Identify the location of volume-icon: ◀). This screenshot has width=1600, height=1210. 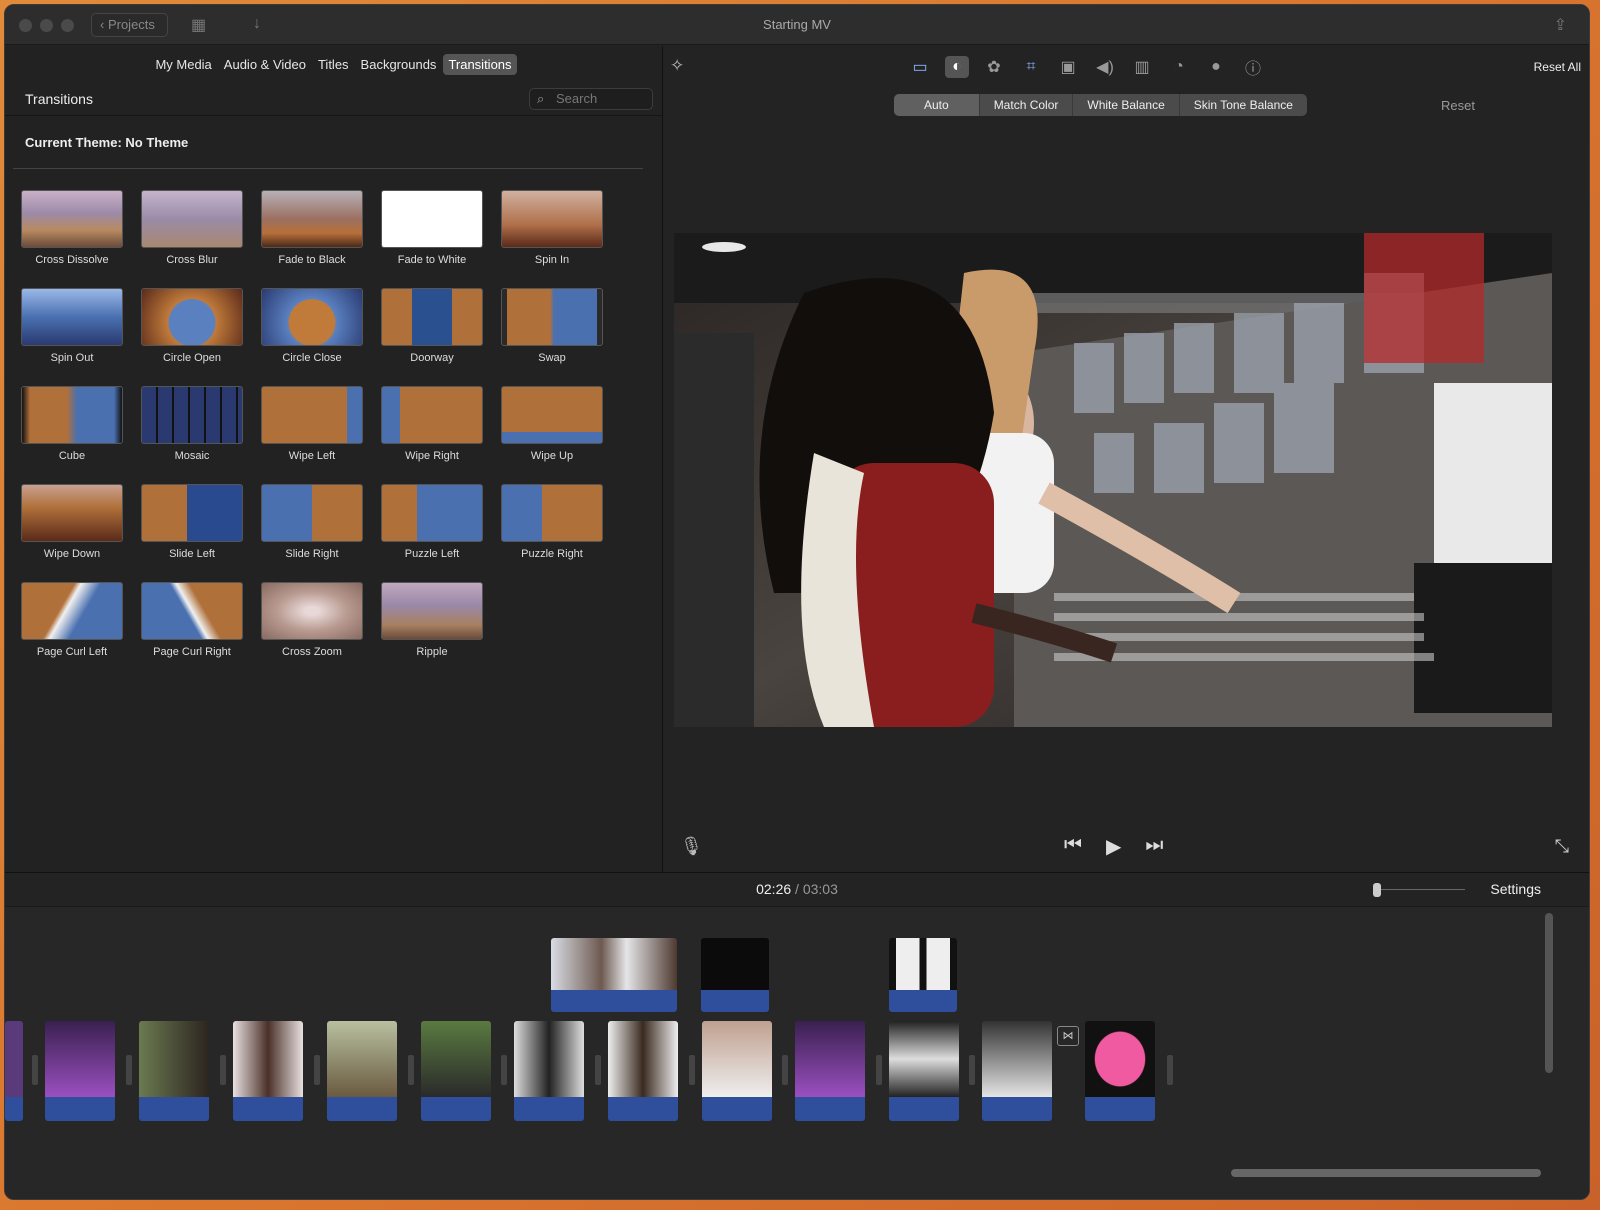
(1105, 67).